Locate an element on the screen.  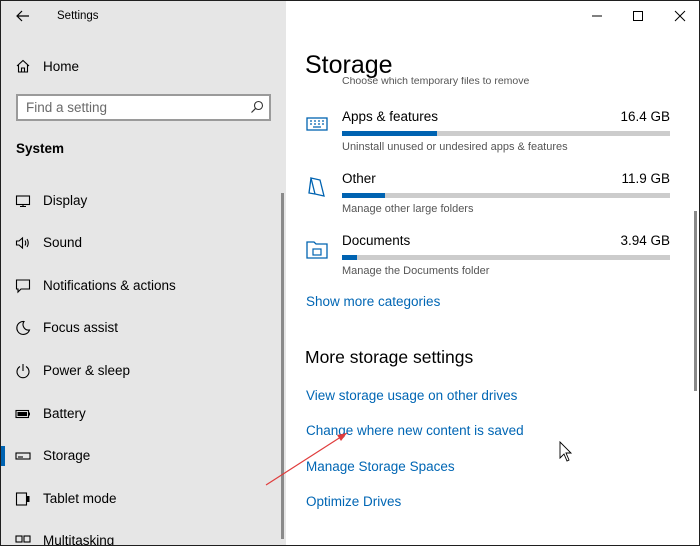
battery-icon is located at coordinates (22, 414).